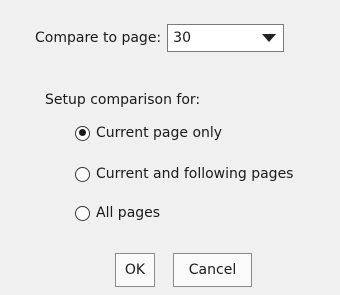  What do you see at coordinates (159, 133) in the screenshot?
I see `option-label-current-page-only: Current page only` at bounding box center [159, 133].